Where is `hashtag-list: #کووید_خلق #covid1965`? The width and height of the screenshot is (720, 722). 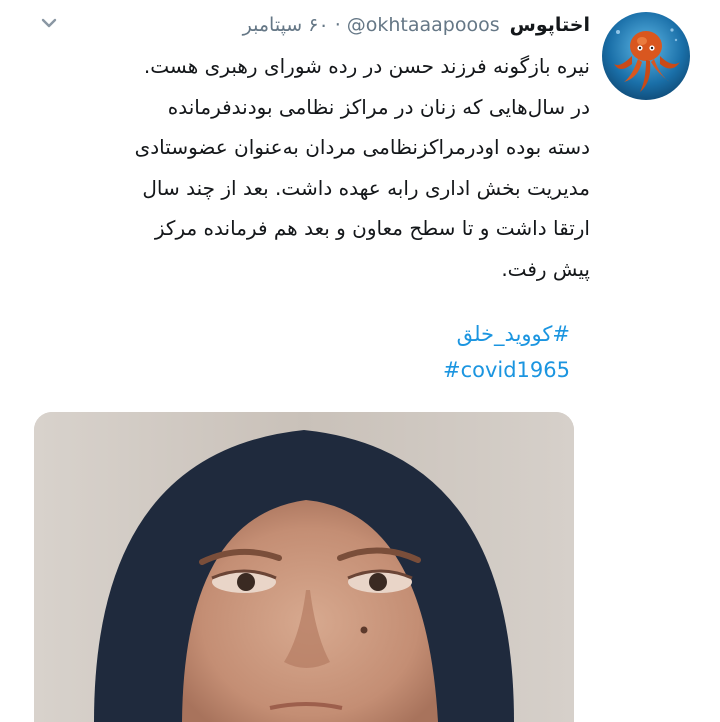 hashtag-list: #کووید_خلق #covid1965 is located at coordinates (300, 352).